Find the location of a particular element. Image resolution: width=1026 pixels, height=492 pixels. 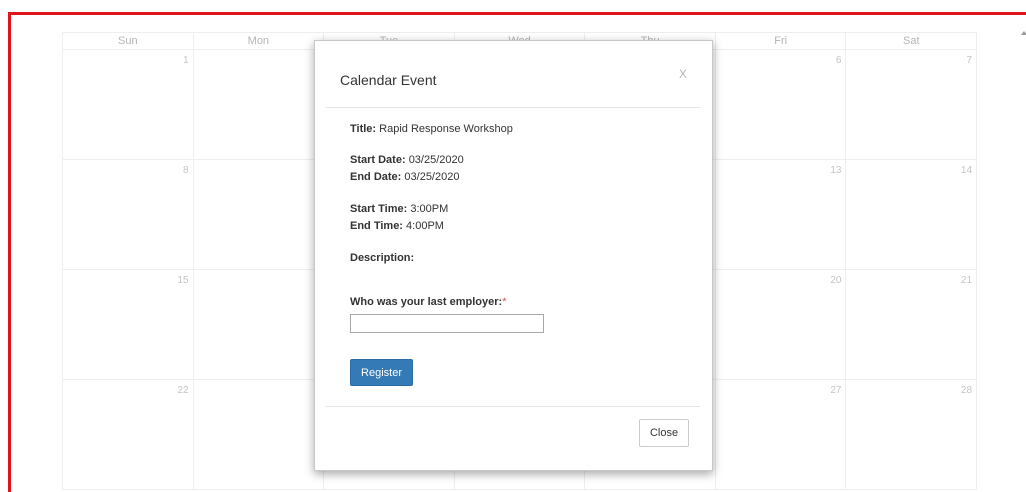

description-label: Description: is located at coordinates (382, 258).